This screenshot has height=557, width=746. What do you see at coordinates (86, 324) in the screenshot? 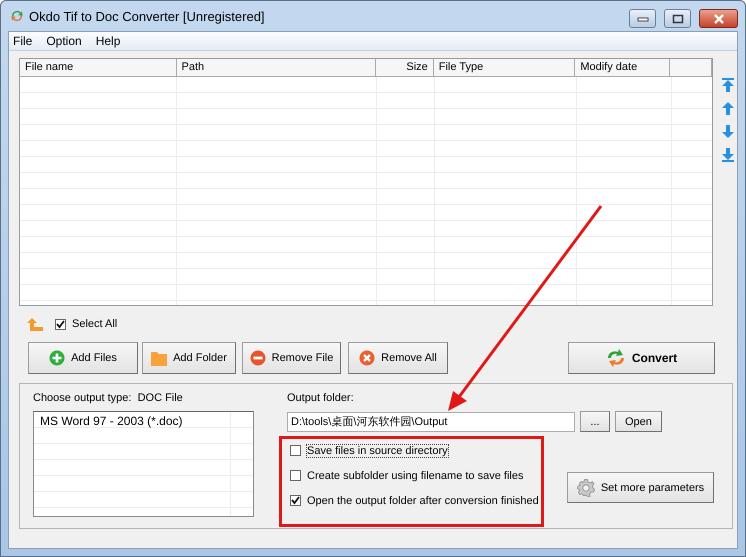
I see `select-all-checkbox: Select All` at bounding box center [86, 324].